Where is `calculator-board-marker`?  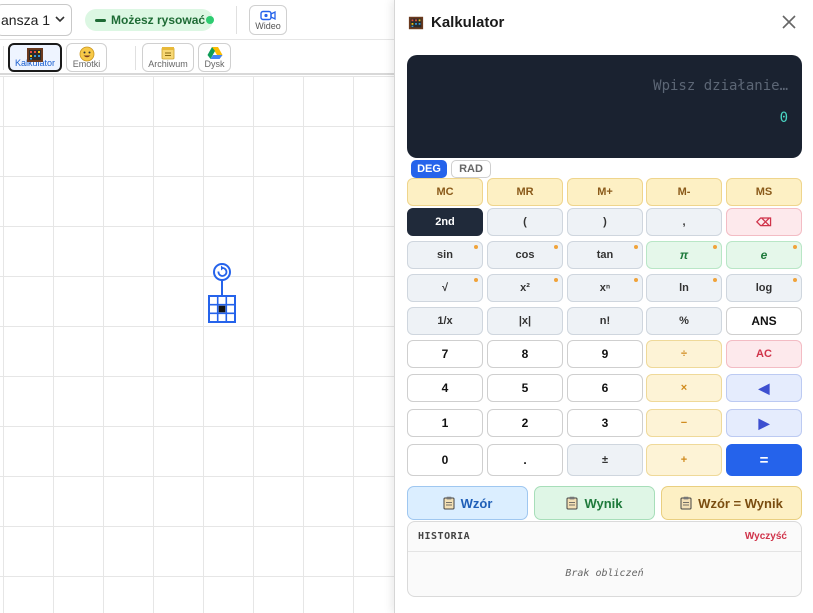 calculator-board-marker is located at coordinates (222, 294).